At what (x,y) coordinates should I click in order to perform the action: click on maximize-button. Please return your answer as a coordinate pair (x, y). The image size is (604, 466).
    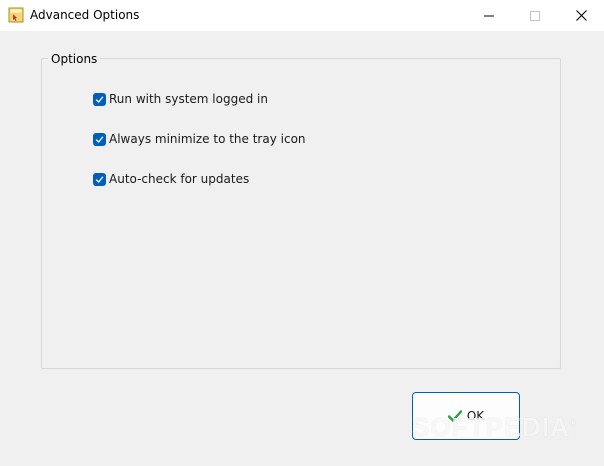
    Looking at the image, I should click on (535, 15).